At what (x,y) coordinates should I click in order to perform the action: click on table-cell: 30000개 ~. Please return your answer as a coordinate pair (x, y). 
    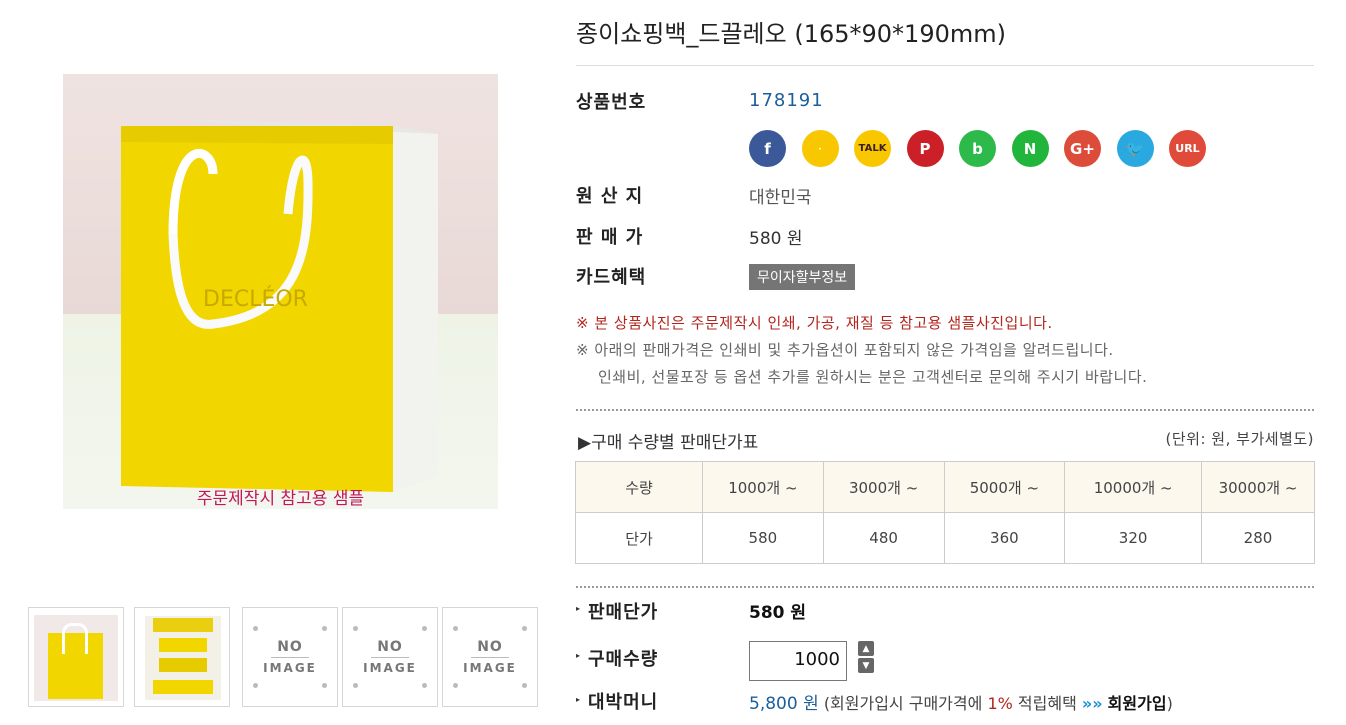
    Looking at the image, I should click on (1258, 487).